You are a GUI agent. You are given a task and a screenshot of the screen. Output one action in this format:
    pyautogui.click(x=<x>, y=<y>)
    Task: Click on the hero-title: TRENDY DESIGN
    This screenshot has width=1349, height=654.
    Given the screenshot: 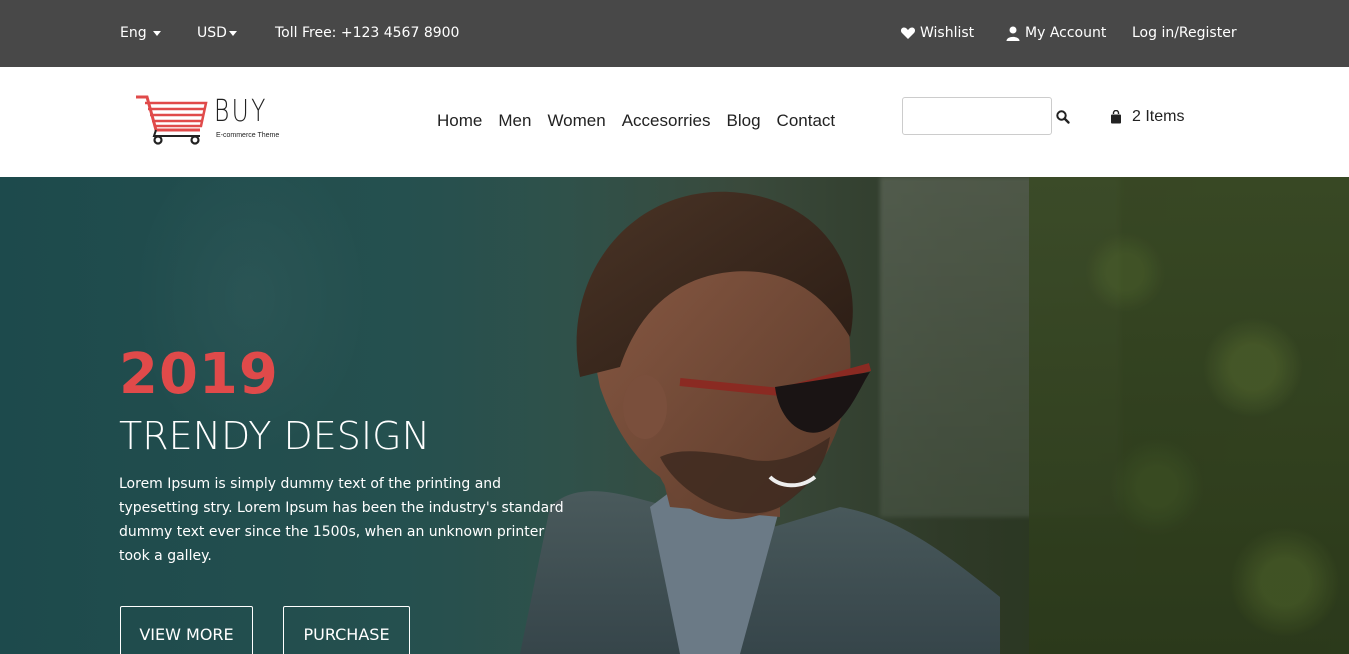 What is the action you would take?
    pyautogui.click(x=274, y=436)
    